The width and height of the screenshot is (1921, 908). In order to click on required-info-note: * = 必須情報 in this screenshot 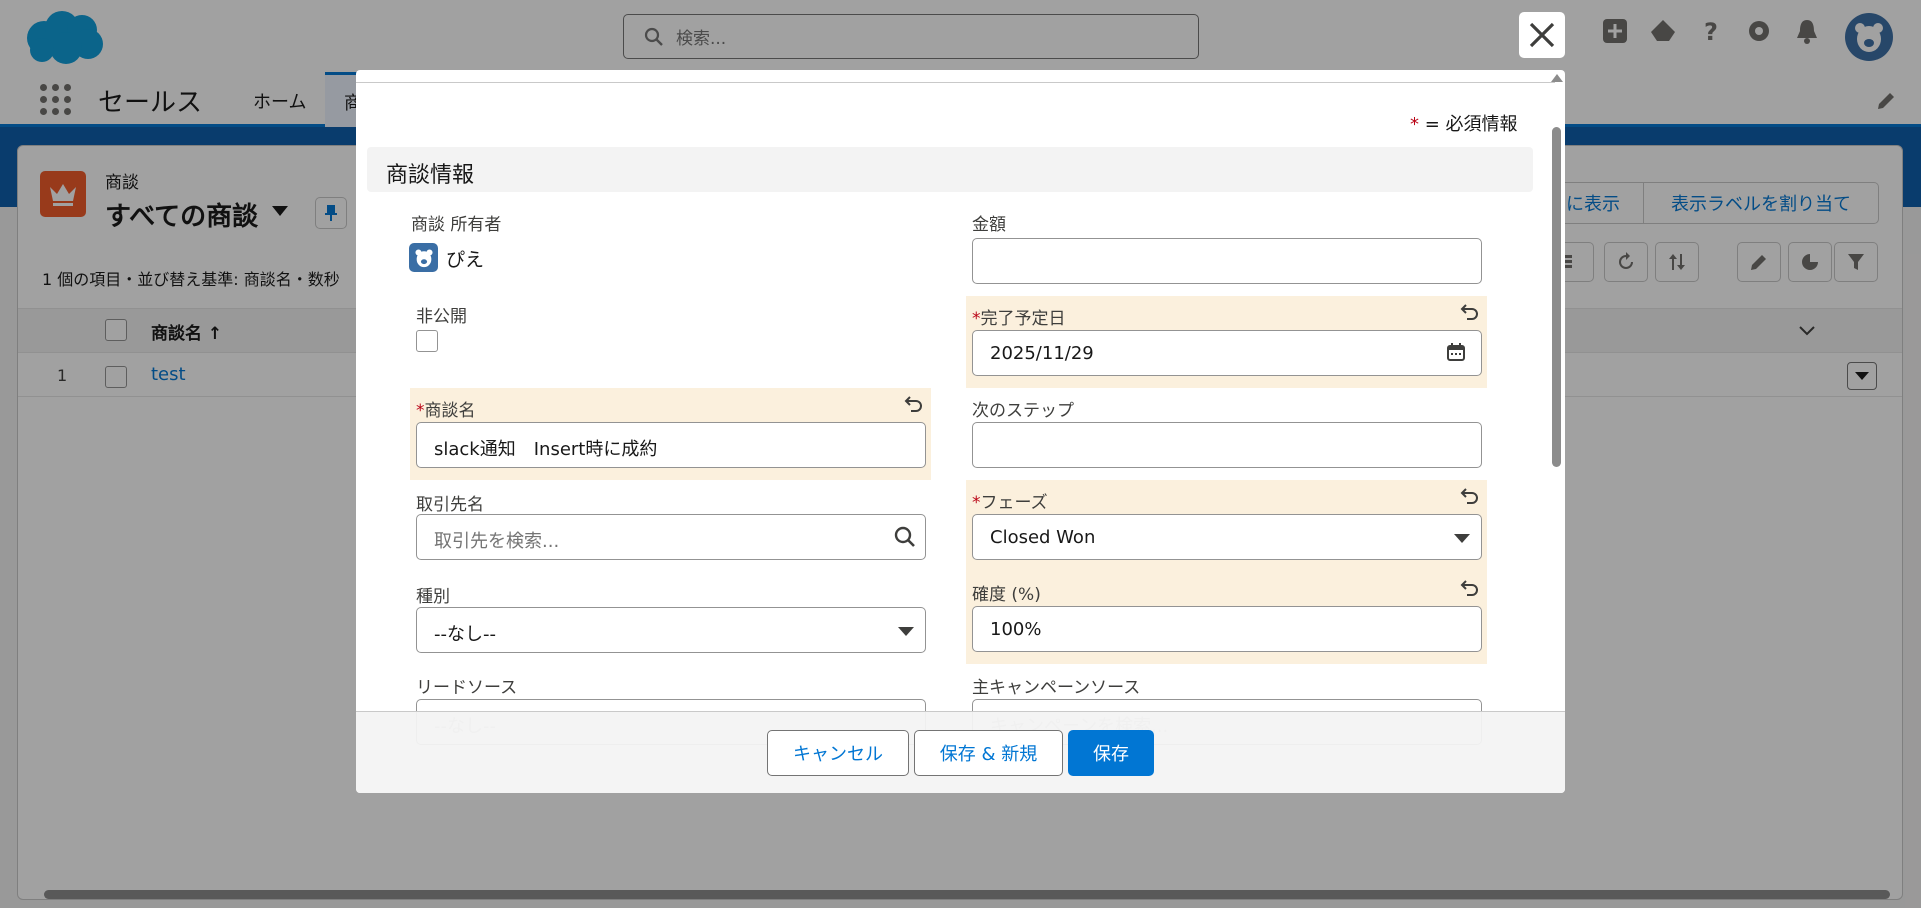, I will do `click(1464, 123)`.